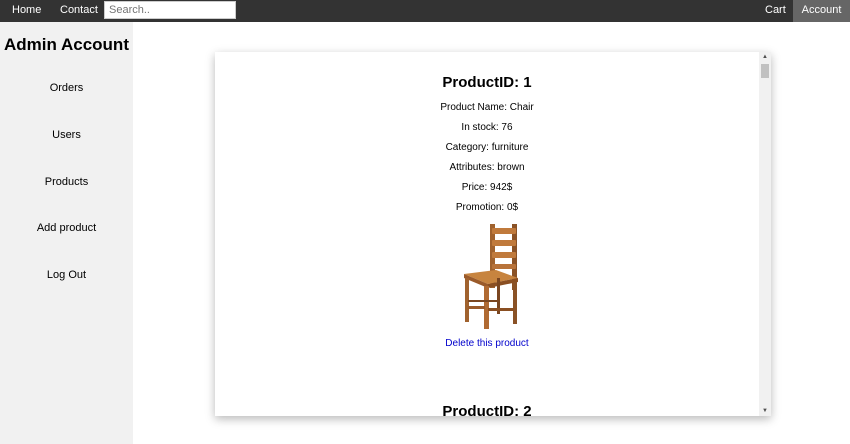  What do you see at coordinates (79, 11) in the screenshot?
I see `nav-contact-link: Contact` at bounding box center [79, 11].